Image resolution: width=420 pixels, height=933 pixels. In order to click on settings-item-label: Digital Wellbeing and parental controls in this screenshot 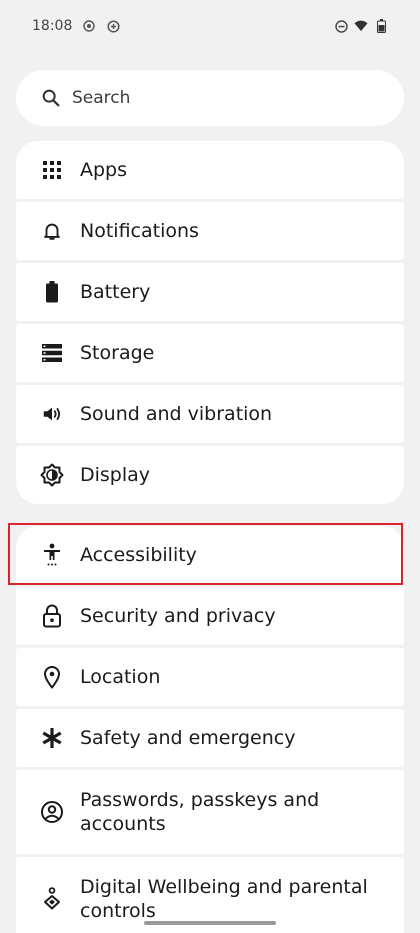, I will do `click(224, 899)`.